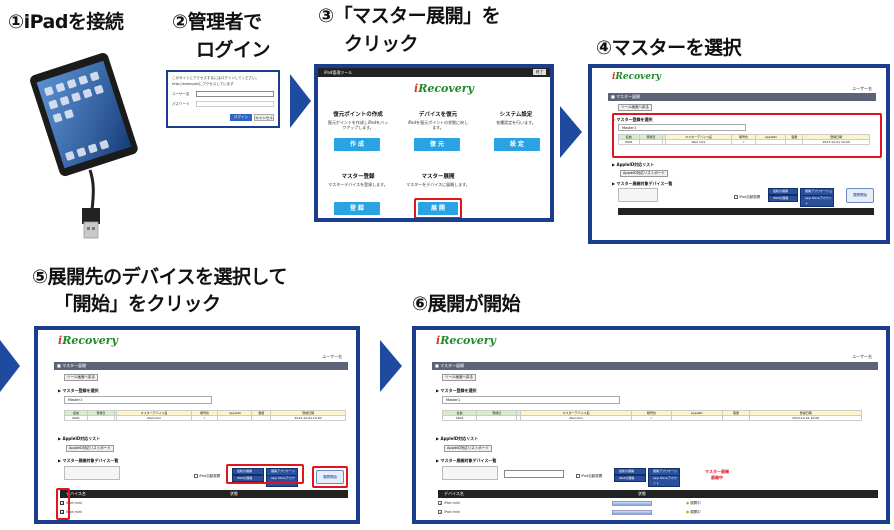 The height and width of the screenshot is (530, 894). I want to click on menu-titlebar: iPad管理ツール 終了, so click(434, 72).